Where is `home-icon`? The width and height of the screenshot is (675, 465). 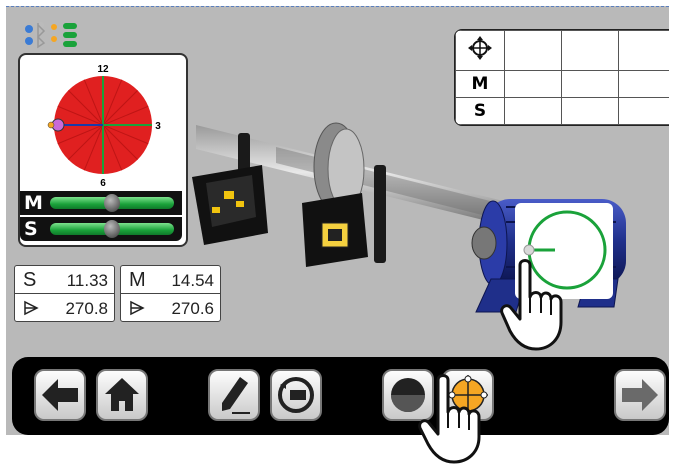 home-icon is located at coordinates (122, 394).